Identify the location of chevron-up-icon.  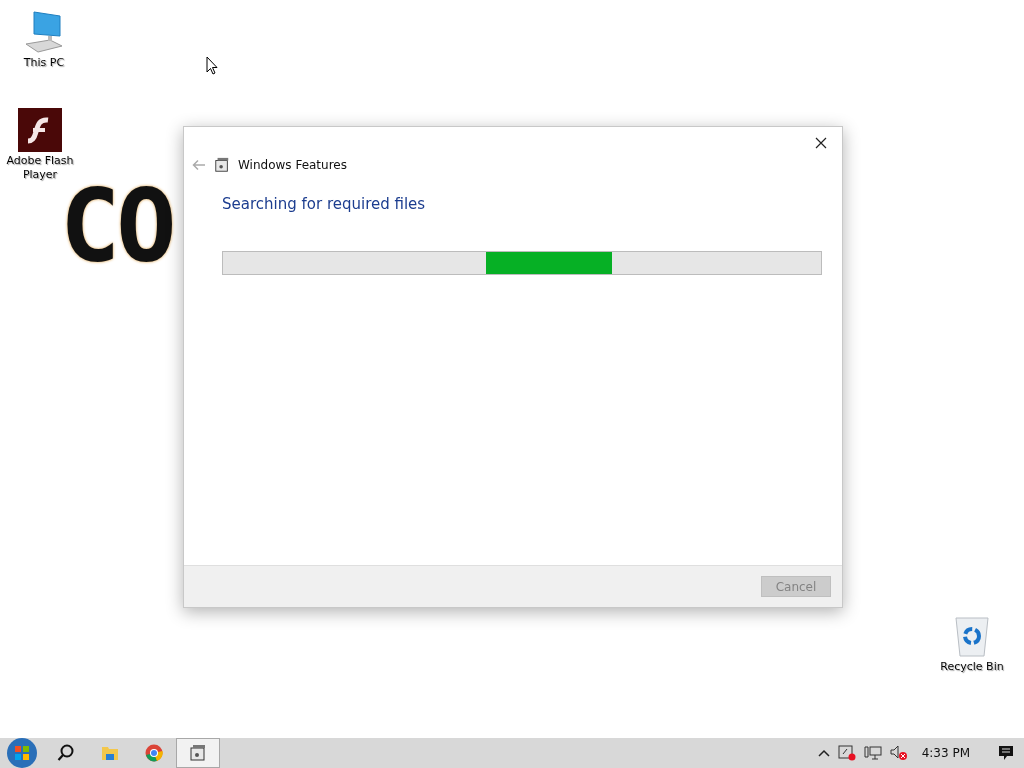
(823, 753).